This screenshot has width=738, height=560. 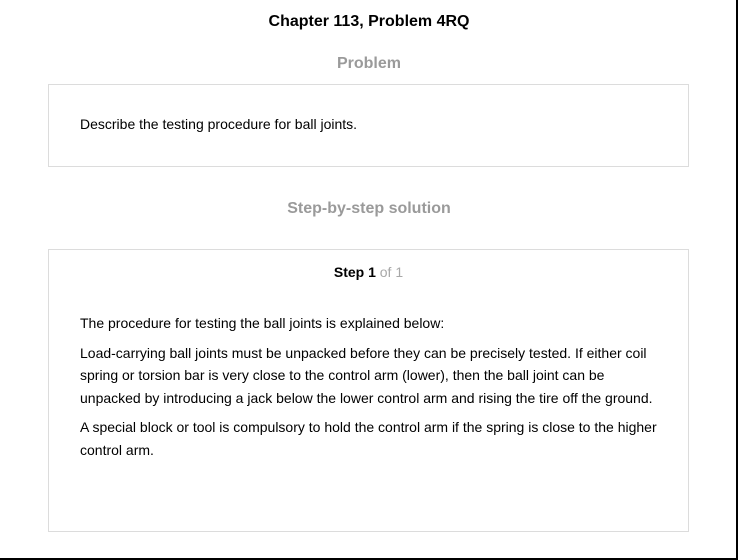 I want to click on page-title: Chapter 113, Problem 4RQ, so click(x=369, y=21).